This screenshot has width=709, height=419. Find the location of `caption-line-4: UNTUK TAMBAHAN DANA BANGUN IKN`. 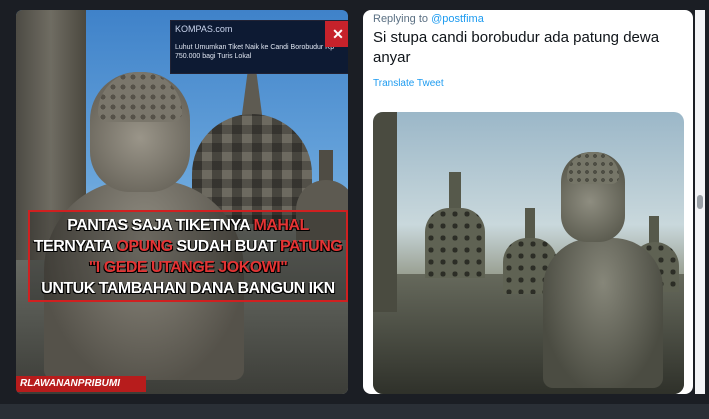

caption-line-4: UNTUK TAMBAHAN DANA BANGUN IKN is located at coordinates (188, 288).